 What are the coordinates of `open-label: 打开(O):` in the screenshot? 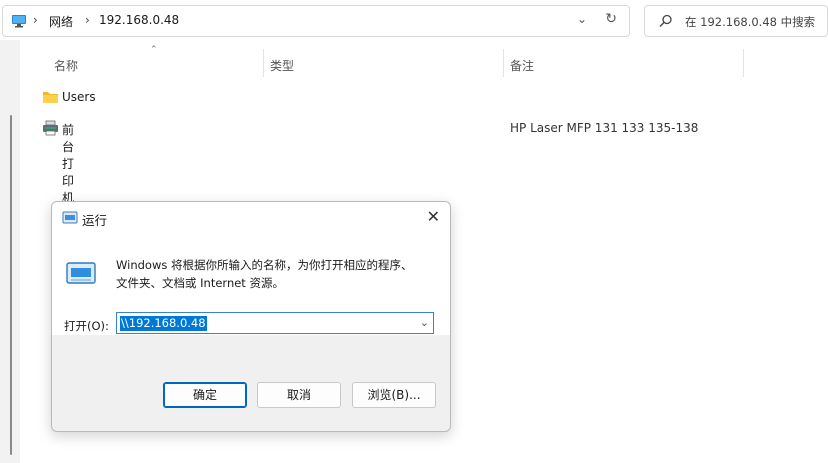 It's located at (86, 326).